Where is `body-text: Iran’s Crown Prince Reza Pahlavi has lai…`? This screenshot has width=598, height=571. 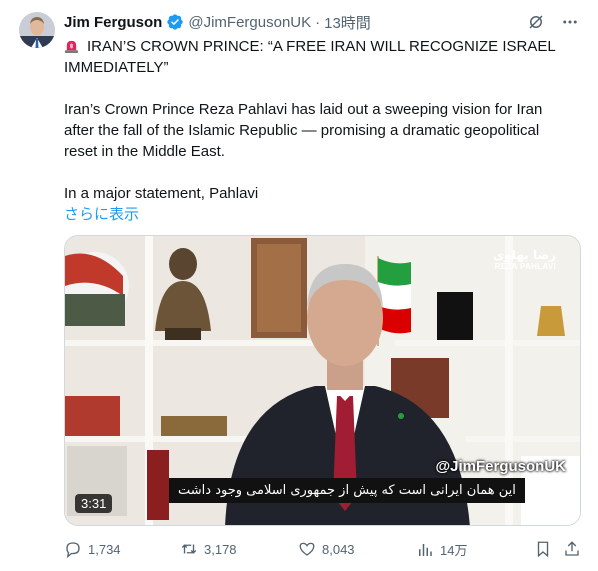
body-text: Iran’s Crown Prince Reza Pahlavi has lai… is located at coordinates (303, 130).